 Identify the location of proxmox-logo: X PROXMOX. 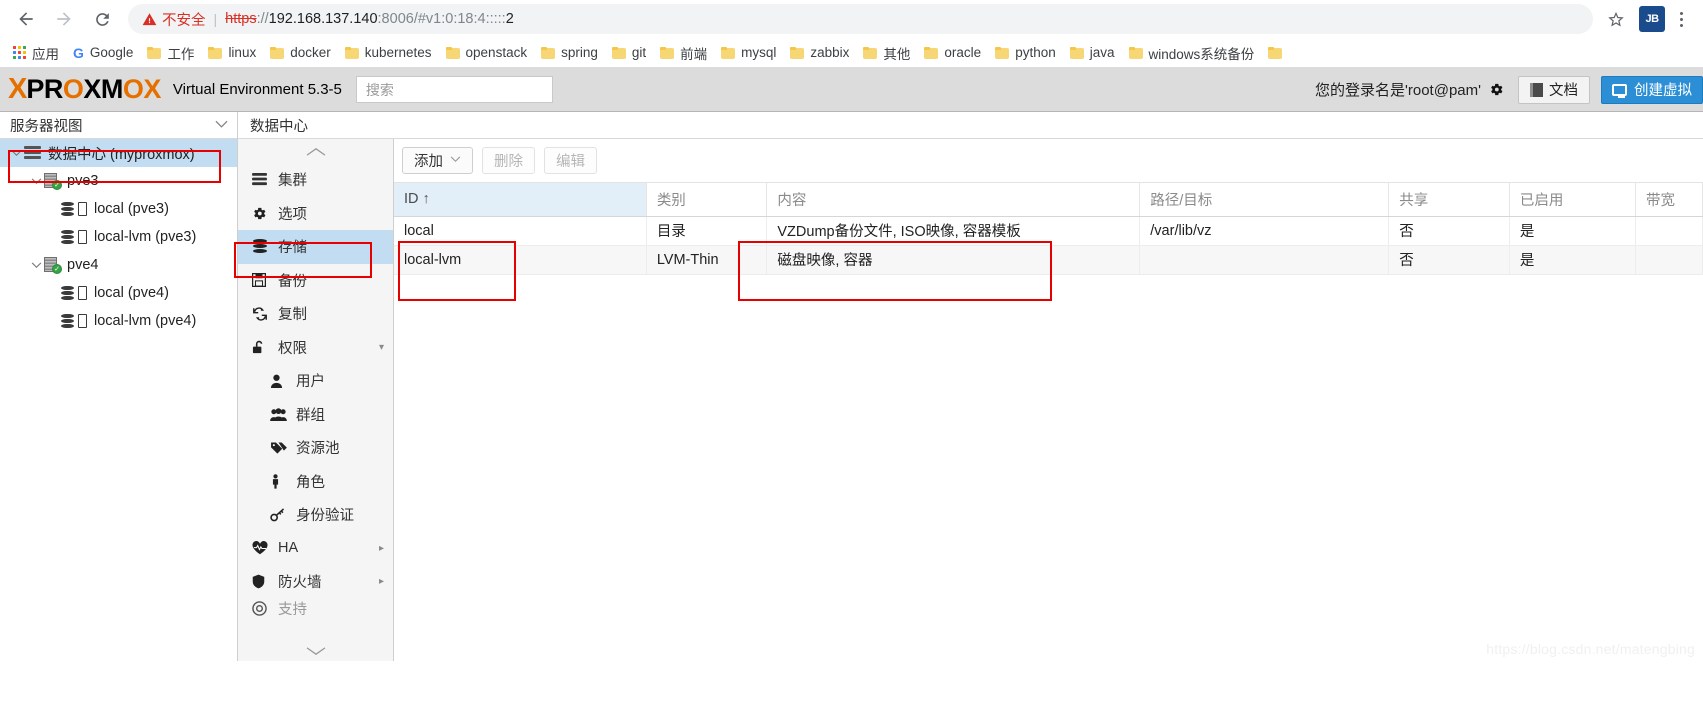
(84, 89).